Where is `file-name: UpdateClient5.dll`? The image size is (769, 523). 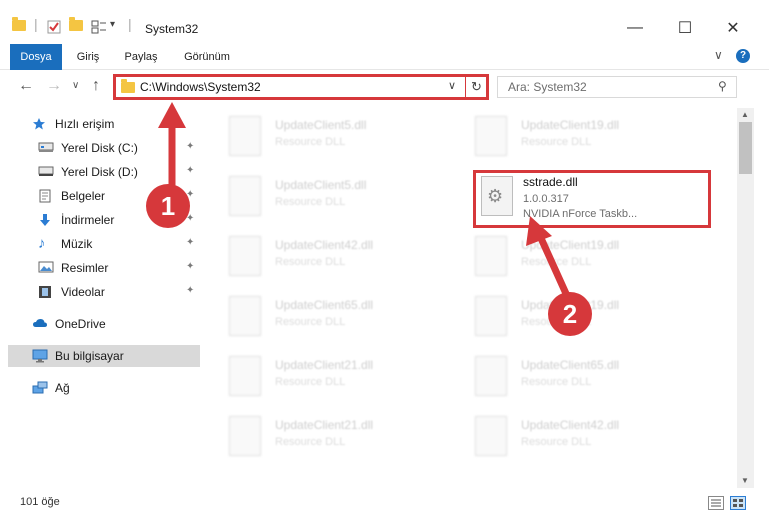 file-name: UpdateClient5.dll is located at coordinates (321, 185).